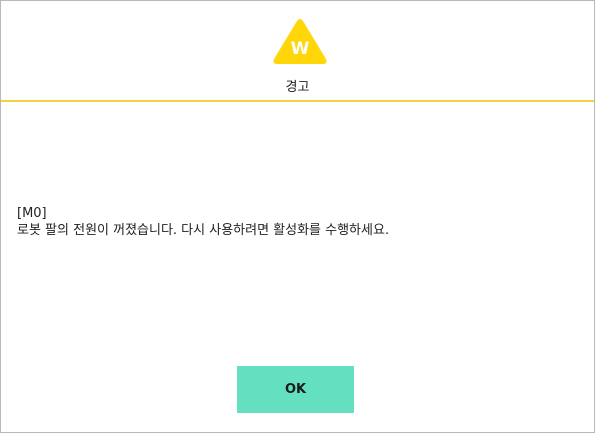  Describe the element at coordinates (297, 87) in the screenshot. I see `dialog-title: 경고` at that location.